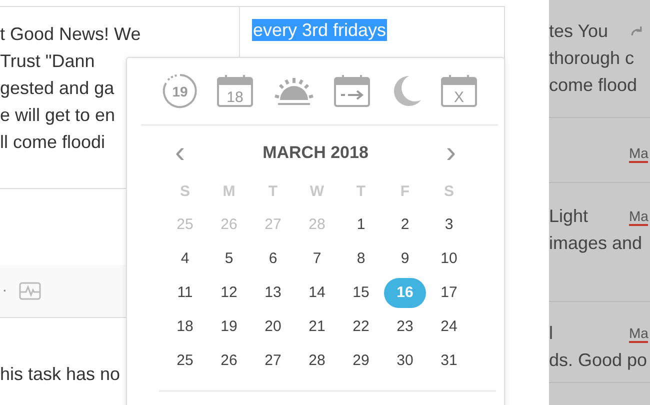  Describe the element at coordinates (273, 361) in the screenshot. I see `calendar-day: 27` at that location.